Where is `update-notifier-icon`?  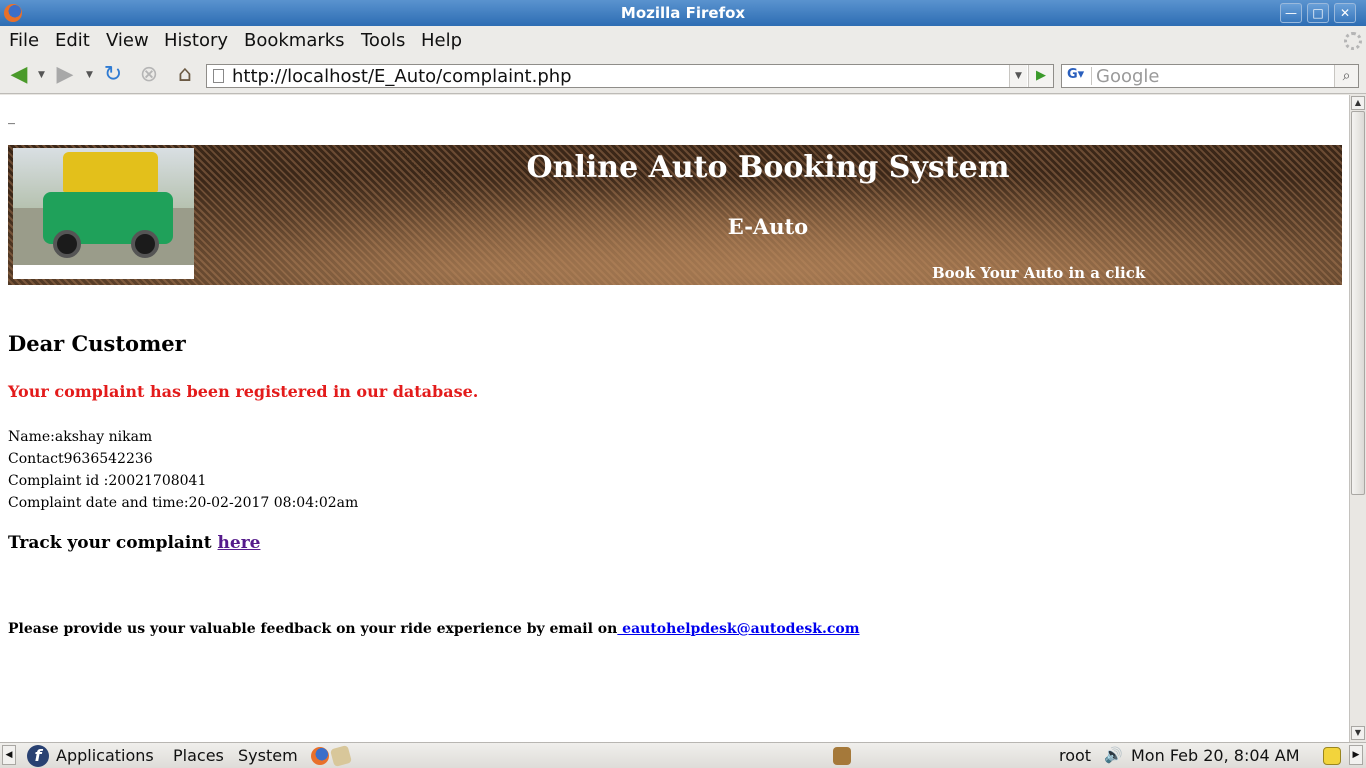
update-notifier-icon is located at coordinates (842, 756).